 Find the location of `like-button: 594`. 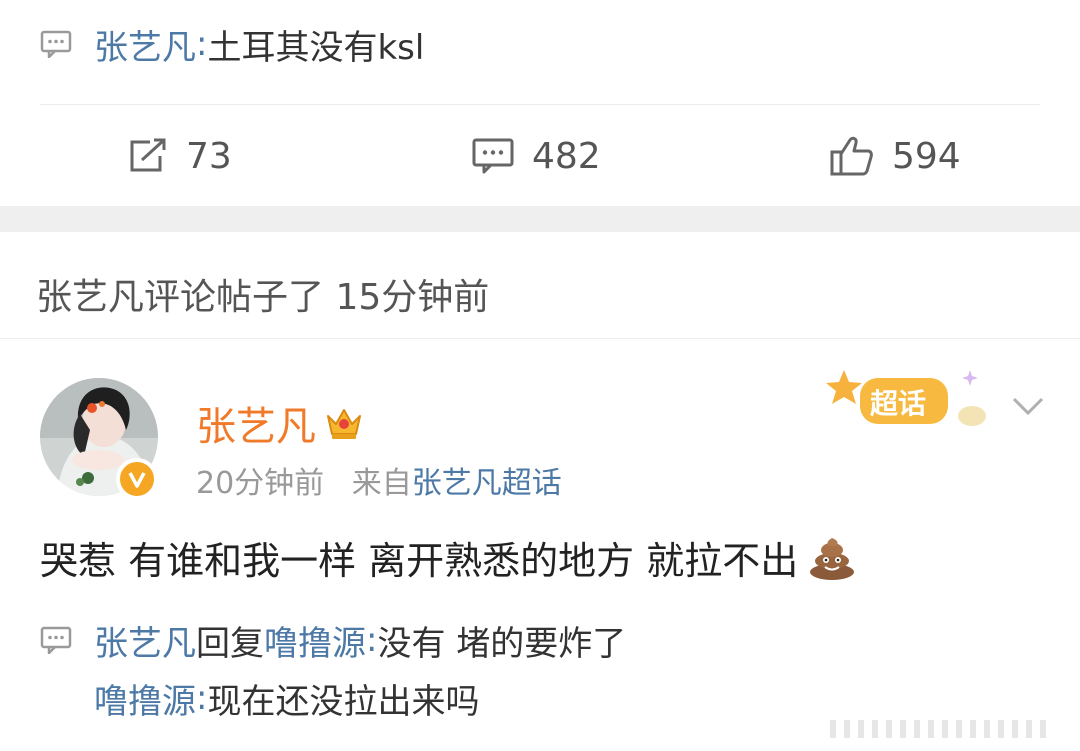

like-button: 594 is located at coordinates (895, 156).